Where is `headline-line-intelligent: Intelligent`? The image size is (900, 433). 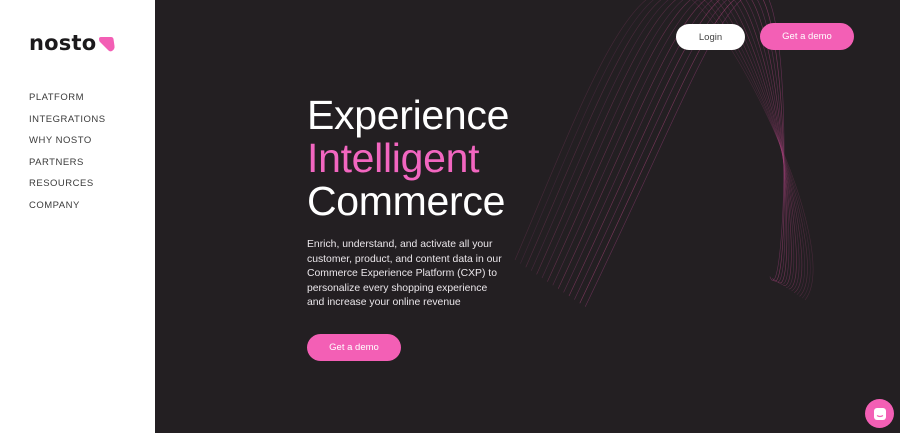 headline-line-intelligent: Intelligent is located at coordinates (393, 158).